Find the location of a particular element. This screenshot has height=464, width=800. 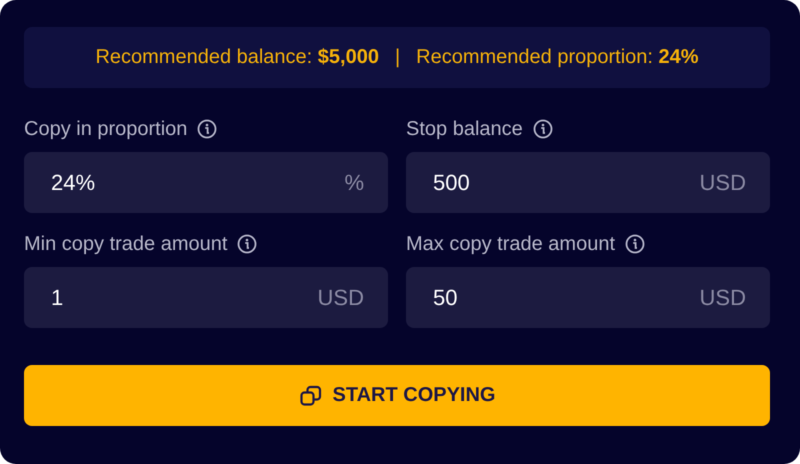

field-label: Min copy trade amount is located at coordinates (126, 244).